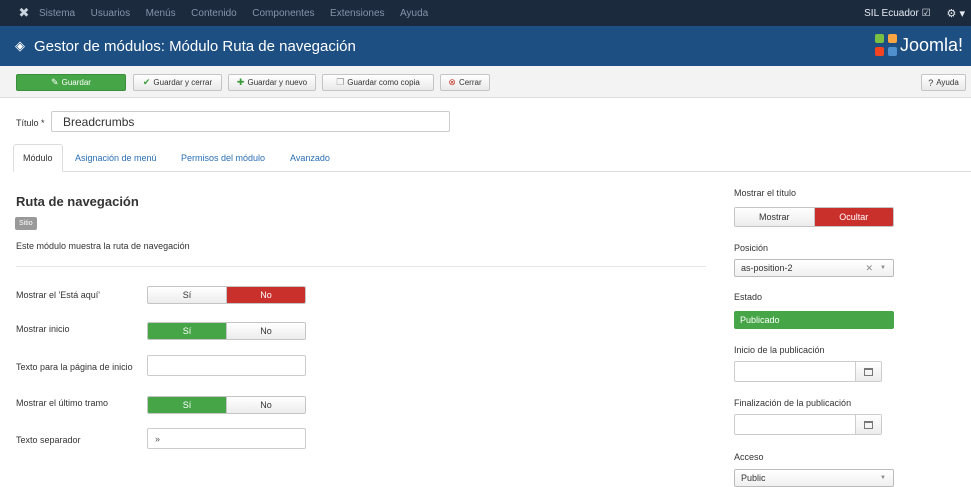 The height and width of the screenshot is (487, 971). What do you see at coordinates (161, 13) in the screenshot?
I see `menu-item-menus: Menús` at bounding box center [161, 13].